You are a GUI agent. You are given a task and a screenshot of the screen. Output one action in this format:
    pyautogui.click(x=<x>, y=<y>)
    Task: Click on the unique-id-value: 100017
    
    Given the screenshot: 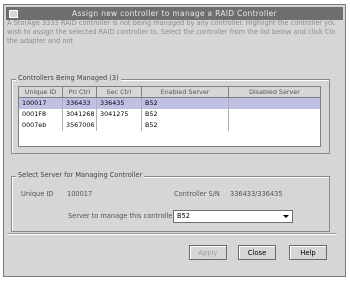 What is the action you would take?
    pyautogui.click(x=80, y=194)
    